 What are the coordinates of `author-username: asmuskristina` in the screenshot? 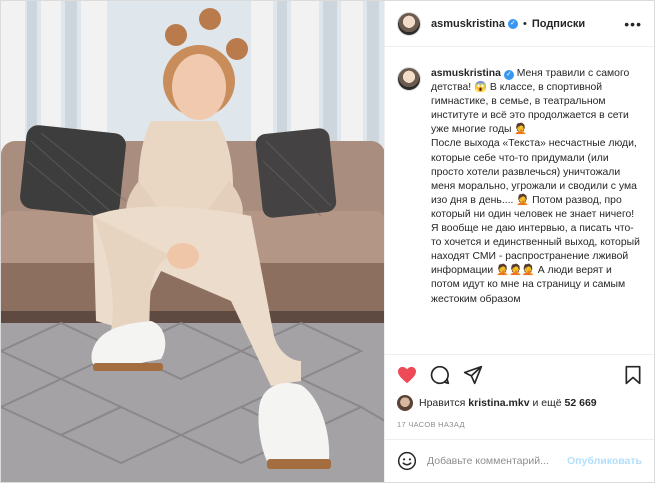 It's located at (468, 24).